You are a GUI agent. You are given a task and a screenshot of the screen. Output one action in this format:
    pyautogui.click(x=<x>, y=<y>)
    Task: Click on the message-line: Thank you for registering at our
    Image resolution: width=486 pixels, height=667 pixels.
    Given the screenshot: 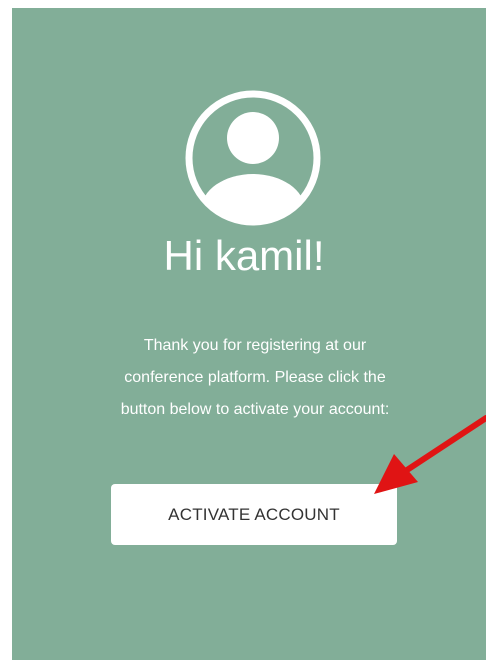 What is the action you would take?
    pyautogui.click(x=255, y=345)
    